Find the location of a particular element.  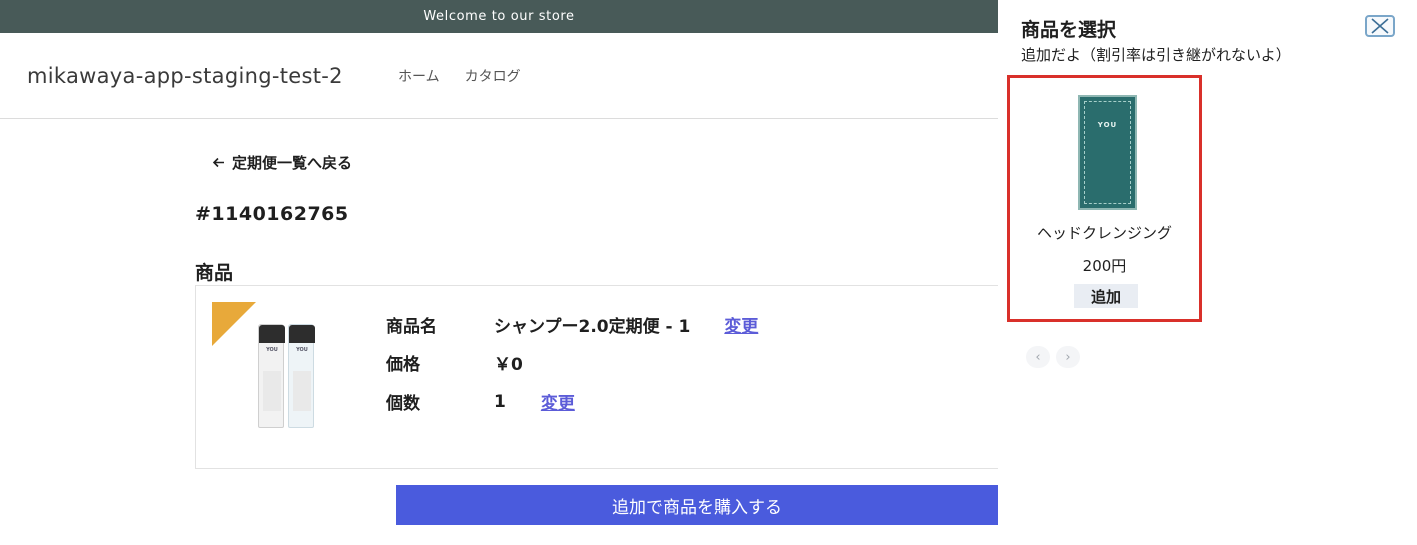

product-image: YOU YOU is located at coordinates (272, 367).